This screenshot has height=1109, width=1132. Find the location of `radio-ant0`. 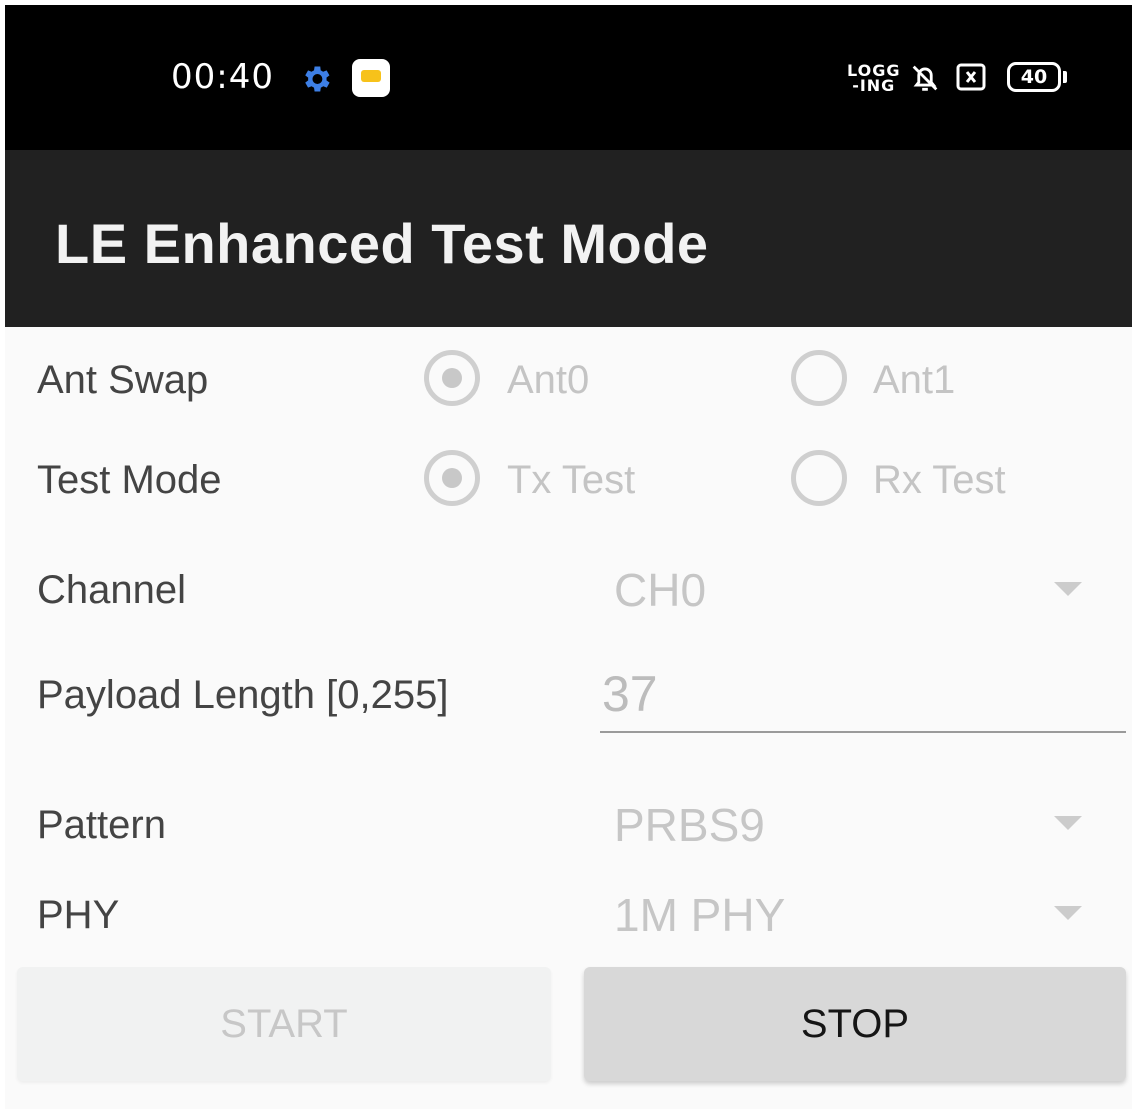

radio-ant0 is located at coordinates (452, 378).